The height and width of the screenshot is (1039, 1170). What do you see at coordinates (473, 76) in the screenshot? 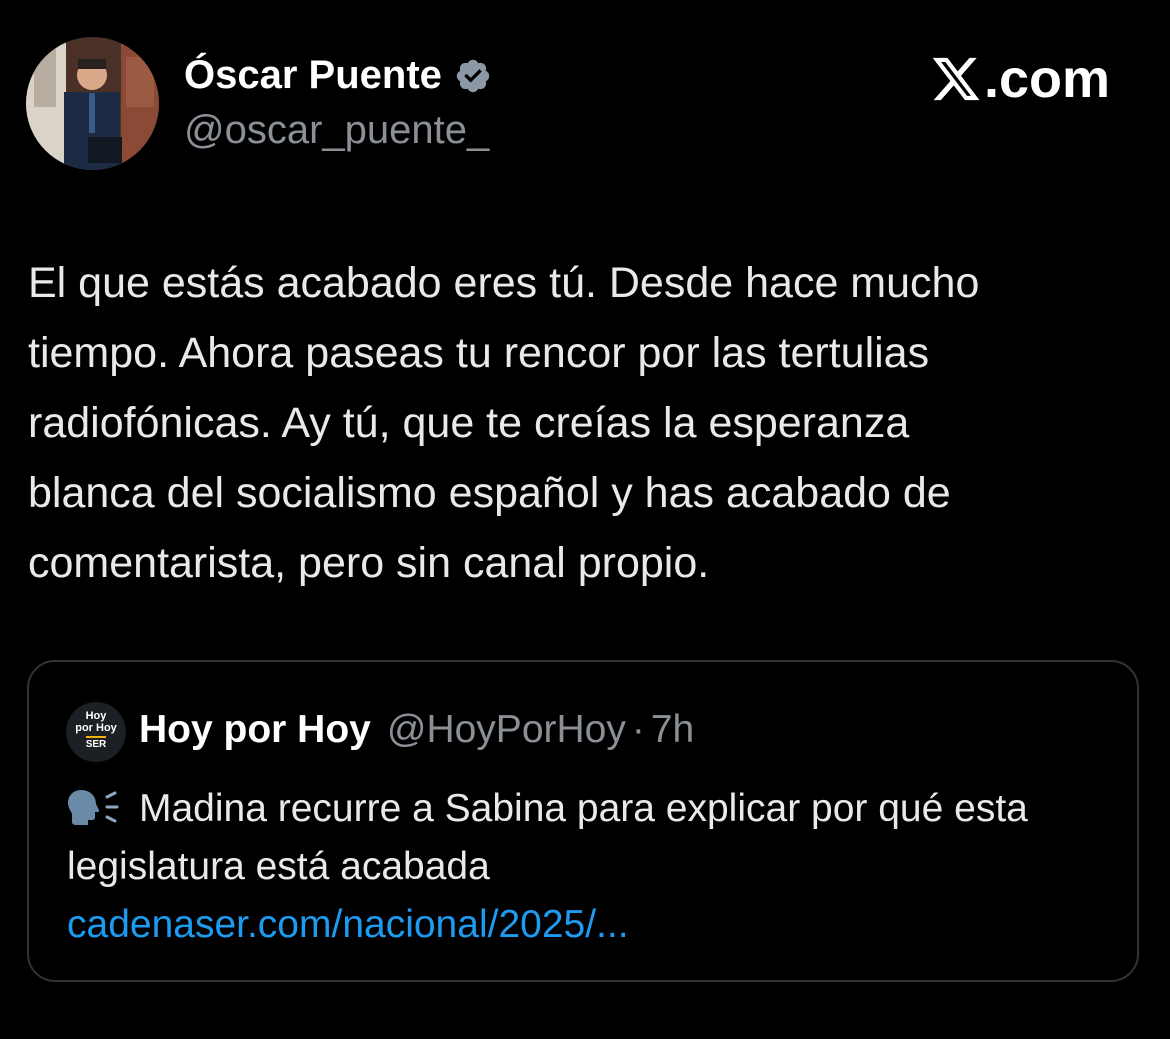
I see `verified-badge-icon` at bounding box center [473, 76].